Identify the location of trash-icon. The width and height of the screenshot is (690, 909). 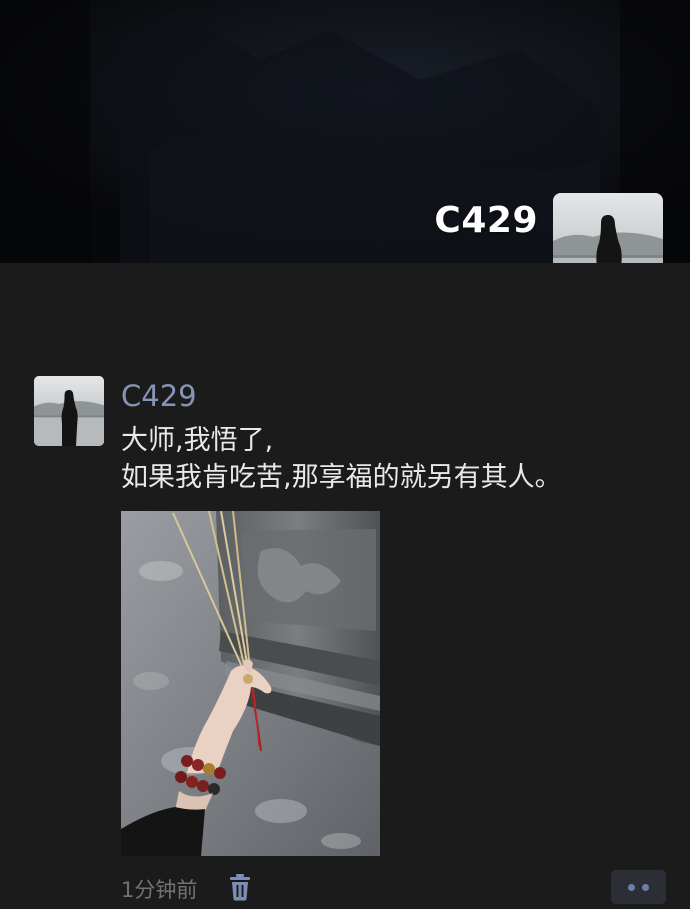
(240, 887).